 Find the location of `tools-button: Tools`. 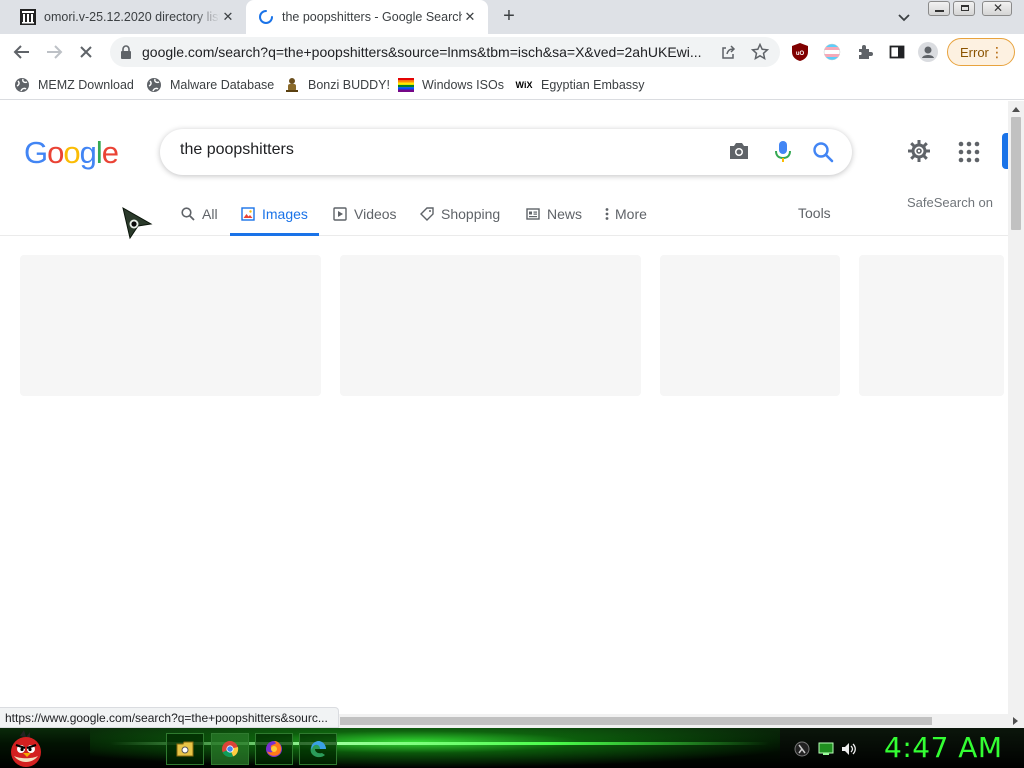

tools-button: Tools is located at coordinates (814, 213).